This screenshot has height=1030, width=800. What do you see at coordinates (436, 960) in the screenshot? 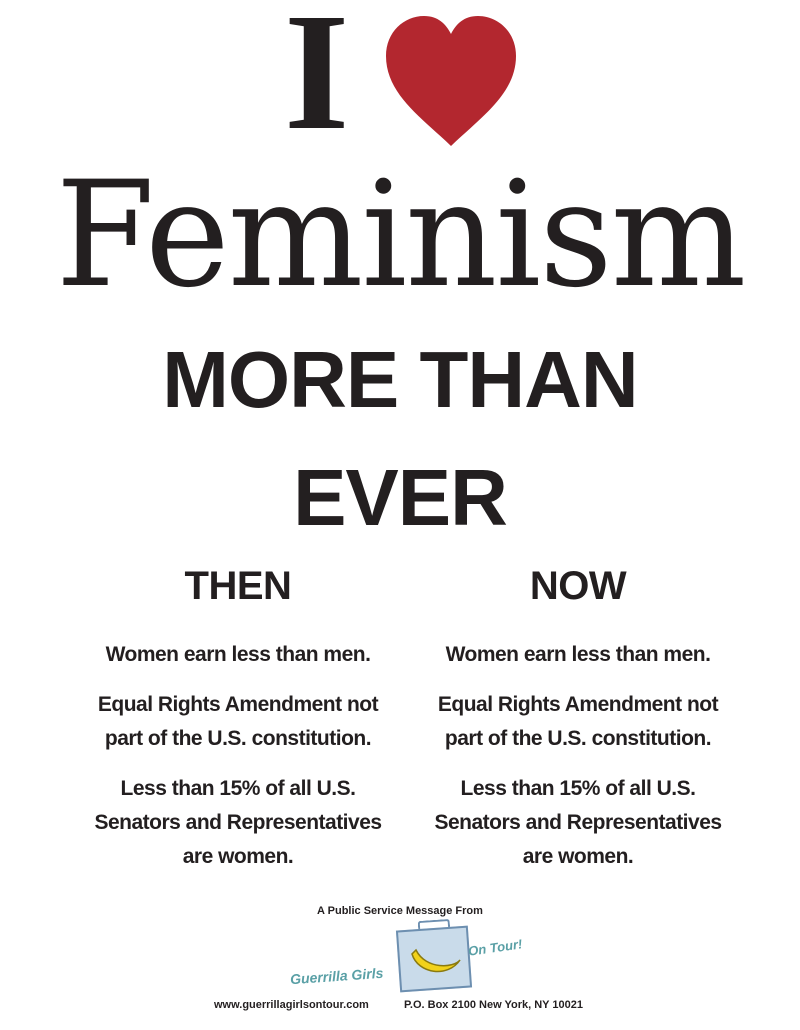
I see `banana-icon` at bounding box center [436, 960].